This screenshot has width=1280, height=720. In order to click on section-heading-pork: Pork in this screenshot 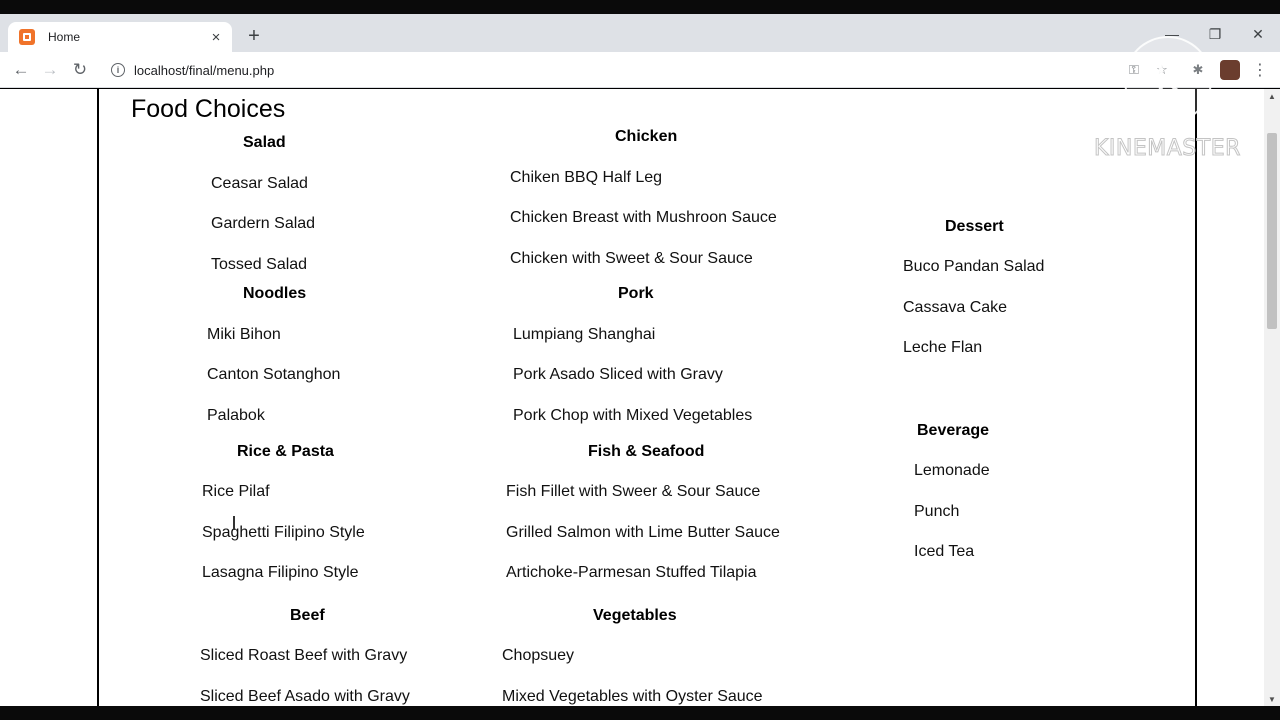, I will do `click(636, 293)`.